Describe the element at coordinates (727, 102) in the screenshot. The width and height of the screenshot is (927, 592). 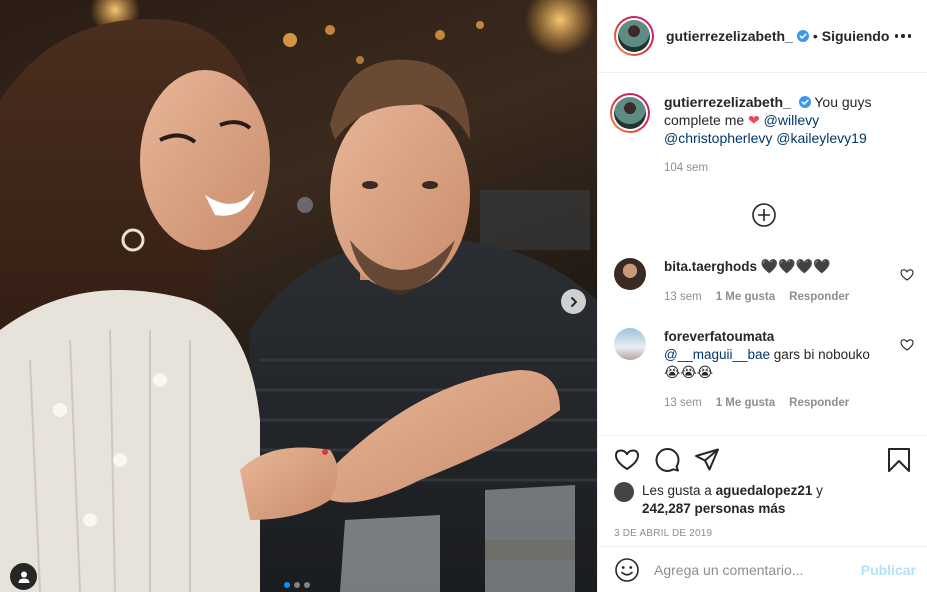
I see `caption-username: gutierrezelizabeth_` at that location.